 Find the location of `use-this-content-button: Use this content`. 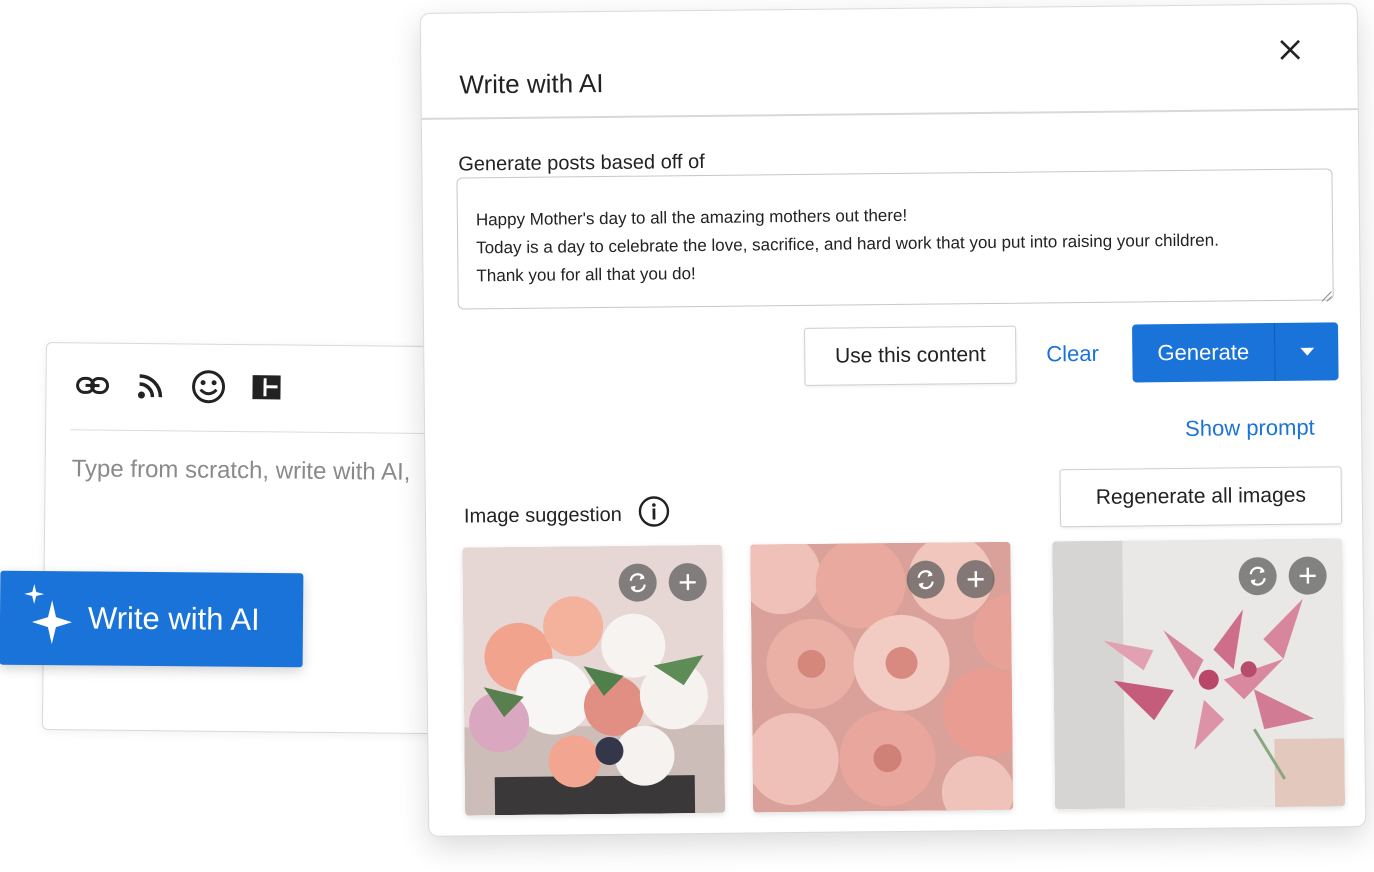

use-this-content-button: Use this content is located at coordinates (910, 355).